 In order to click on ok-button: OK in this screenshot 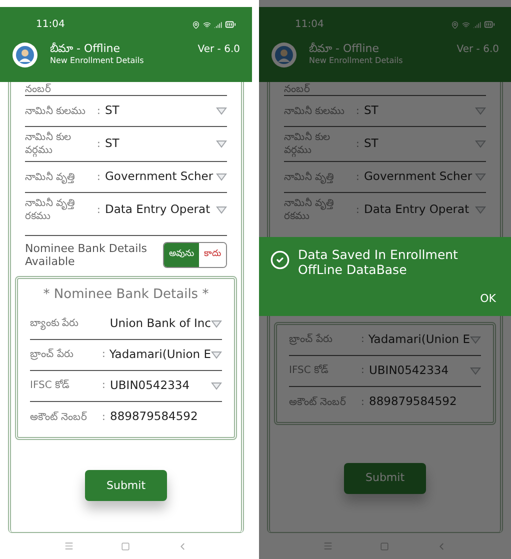, I will do `click(488, 299)`.